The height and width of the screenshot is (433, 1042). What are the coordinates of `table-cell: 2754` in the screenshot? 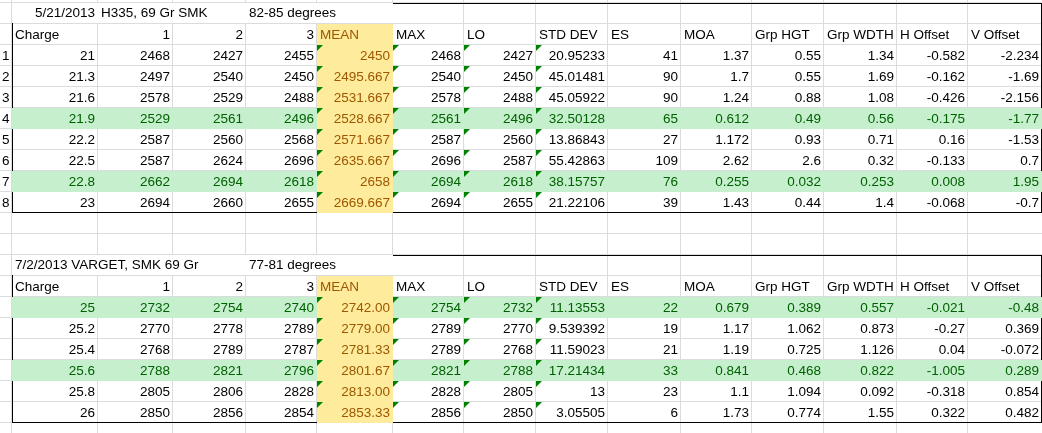 It's located at (445, 307).